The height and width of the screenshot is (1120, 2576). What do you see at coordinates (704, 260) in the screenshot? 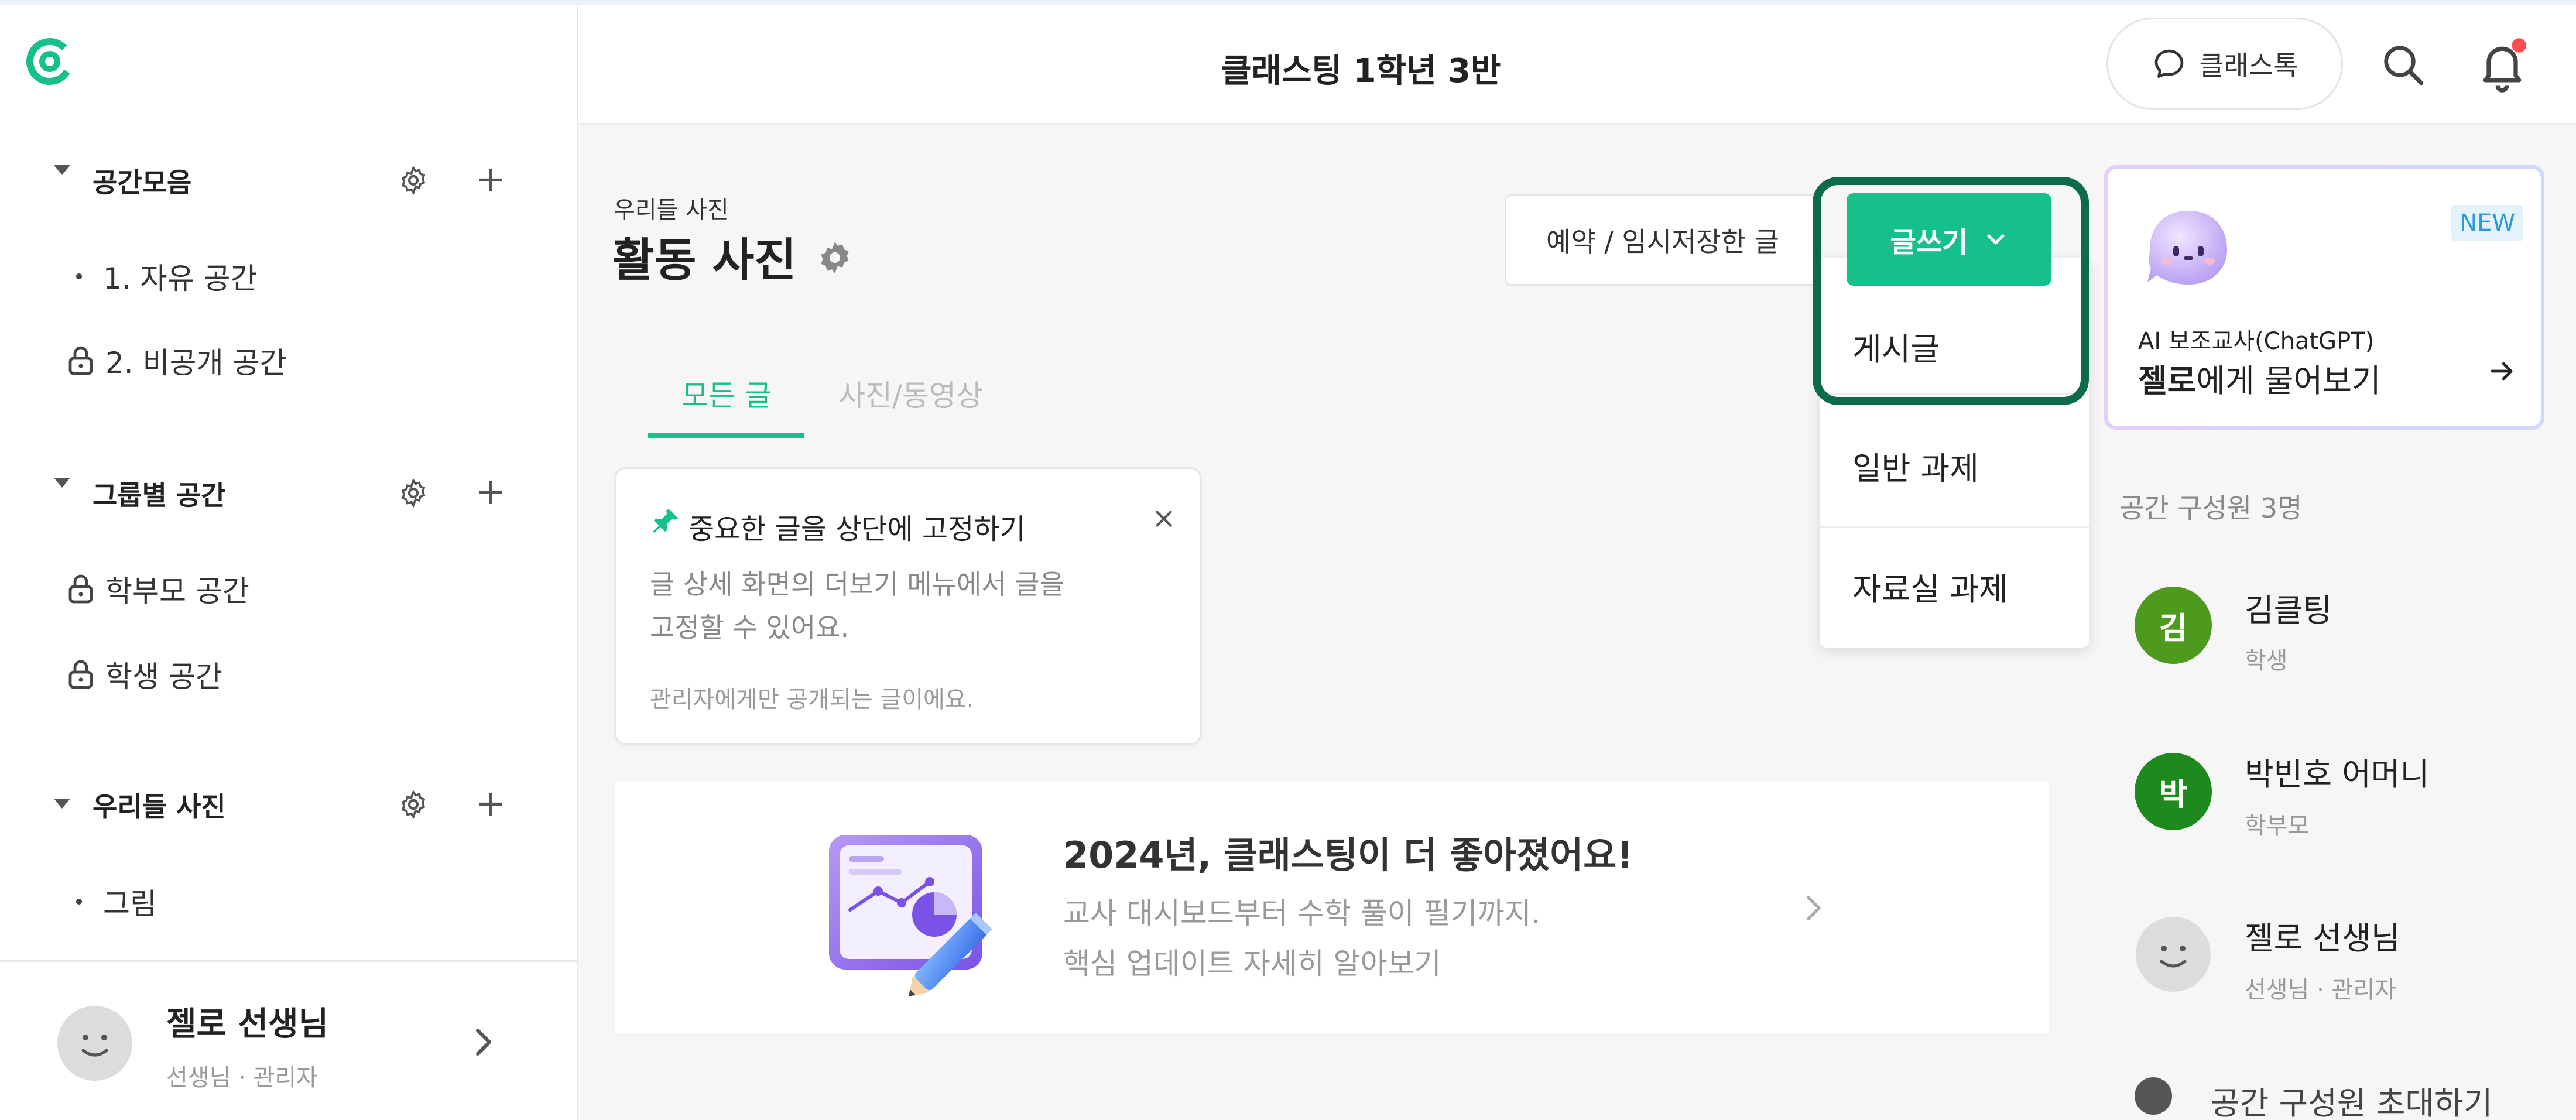
I see `board-title: 활동 사진` at bounding box center [704, 260].